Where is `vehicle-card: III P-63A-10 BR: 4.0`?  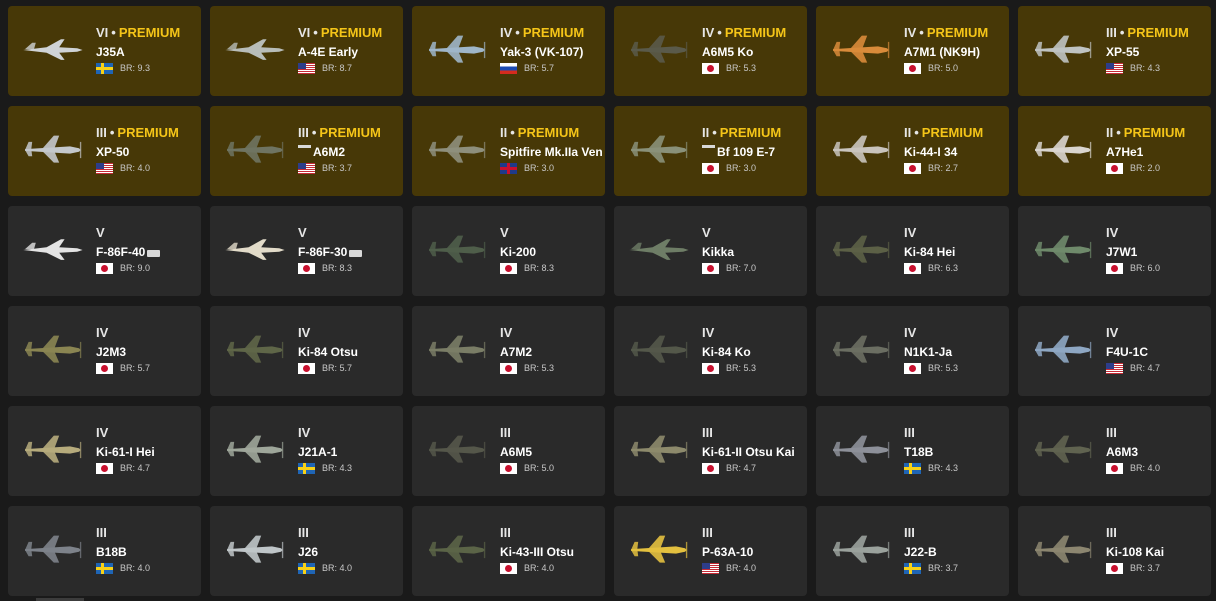
vehicle-card: III P-63A-10 BR: 4.0 is located at coordinates (710, 551).